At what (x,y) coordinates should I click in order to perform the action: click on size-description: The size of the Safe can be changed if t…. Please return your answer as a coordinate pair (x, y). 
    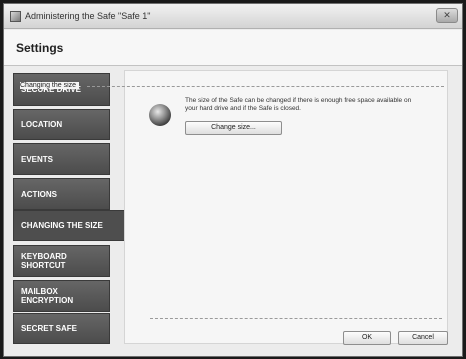
    Looking at the image, I should click on (298, 104).